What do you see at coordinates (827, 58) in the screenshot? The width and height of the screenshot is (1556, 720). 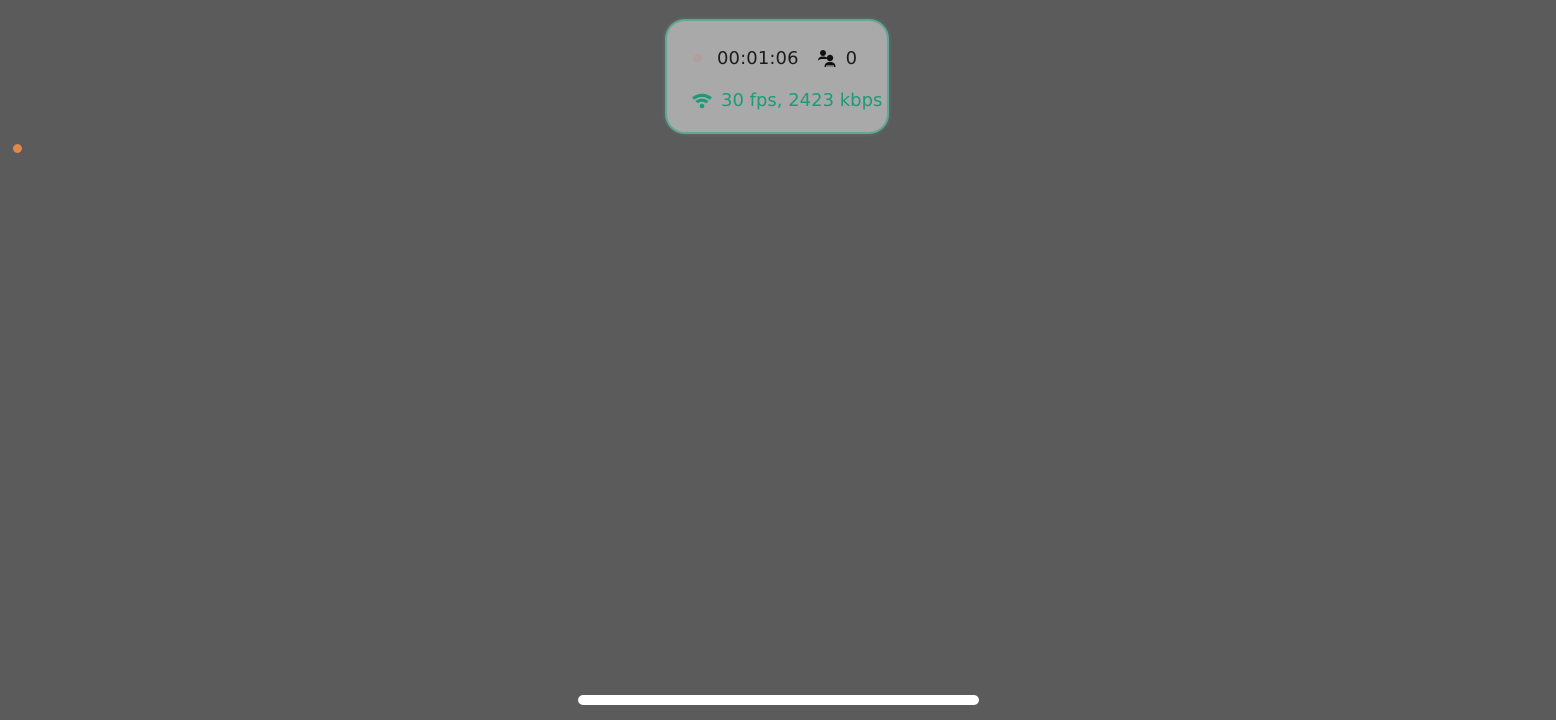 I see `viewers-icon` at bounding box center [827, 58].